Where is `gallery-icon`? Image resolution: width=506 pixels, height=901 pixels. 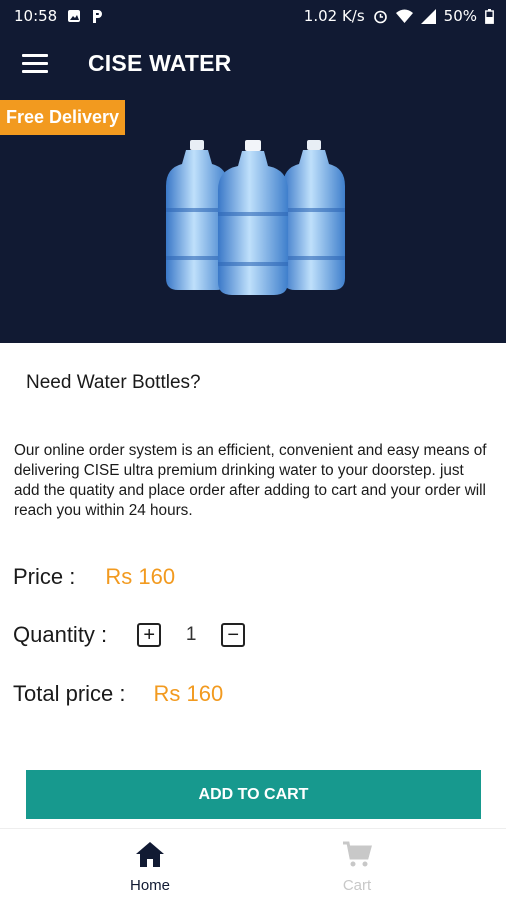
gallery-icon is located at coordinates (74, 16).